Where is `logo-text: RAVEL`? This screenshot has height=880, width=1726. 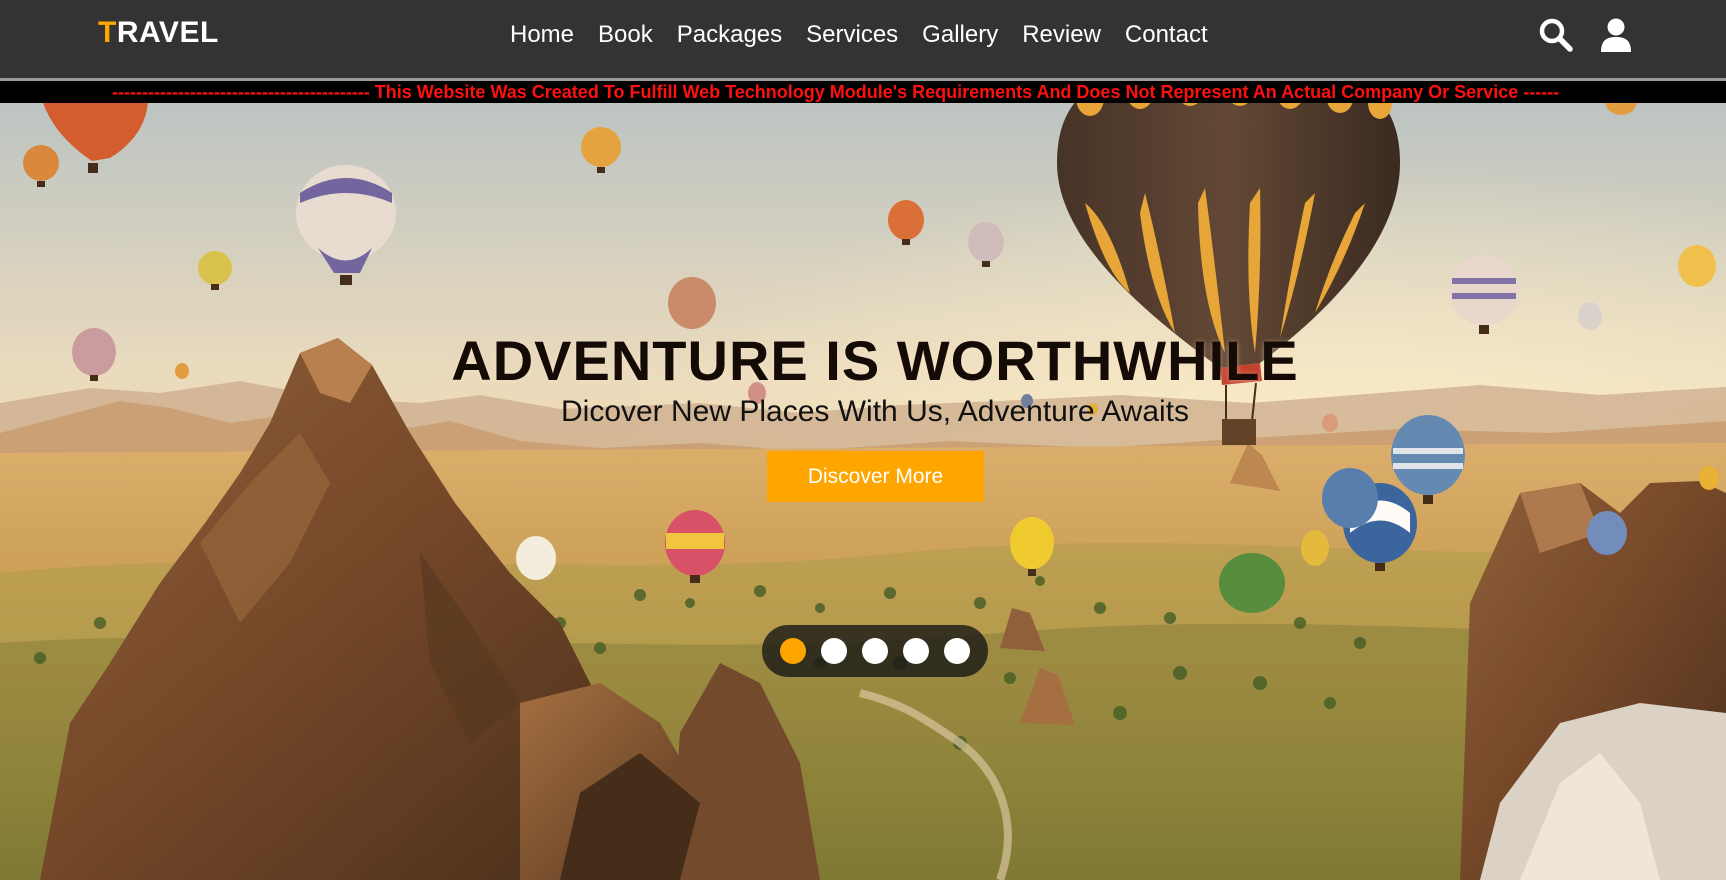 logo-text: RAVEL is located at coordinates (167, 32).